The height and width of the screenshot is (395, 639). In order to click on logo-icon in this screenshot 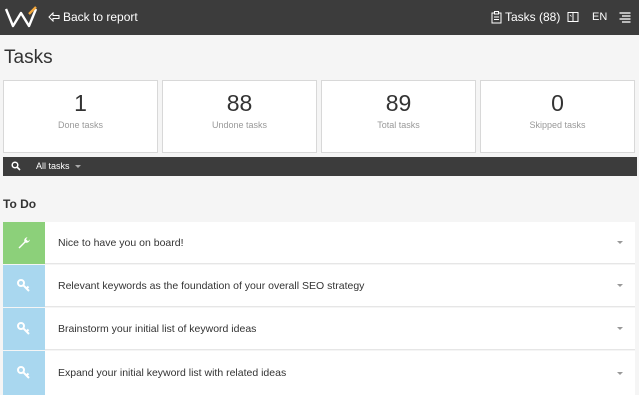, I will do `click(21, 17)`.